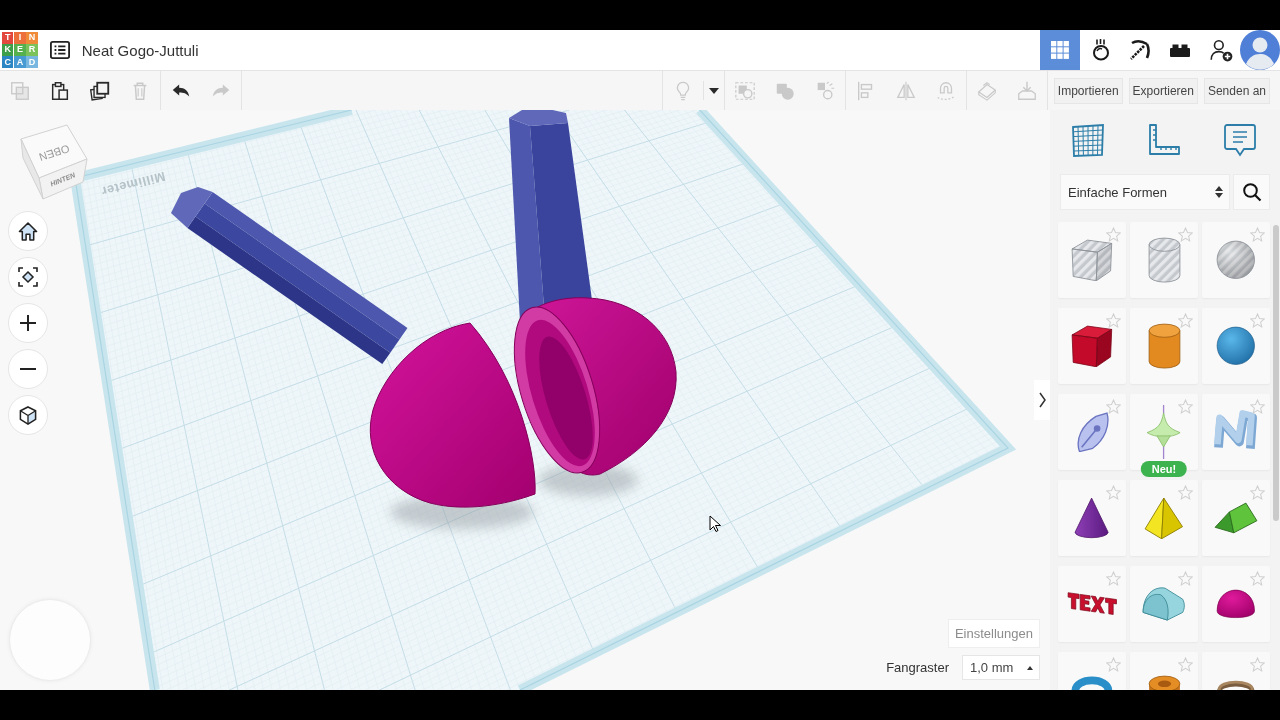 This screenshot has width=1280, height=720. I want to click on cone-icon, so click(1092, 518).